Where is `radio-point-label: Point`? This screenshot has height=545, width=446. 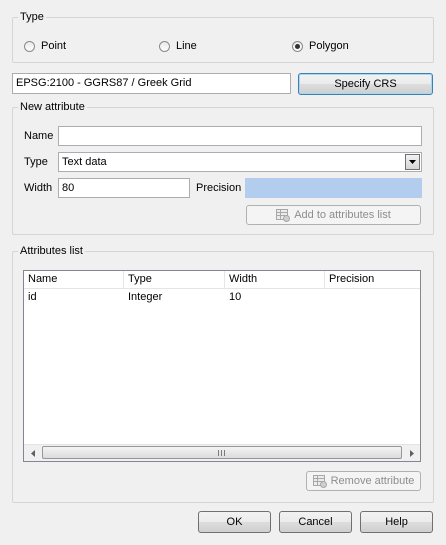 radio-point-label: Point is located at coordinates (54, 46).